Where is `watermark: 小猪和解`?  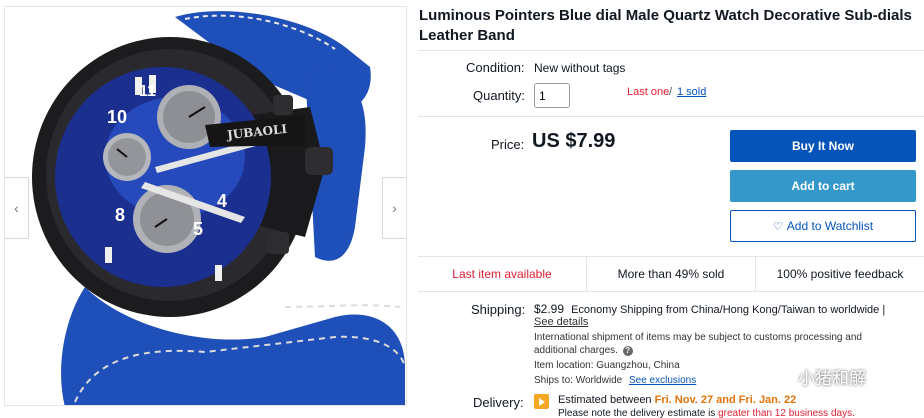
watermark: 小猪和解 is located at coordinates (816, 376).